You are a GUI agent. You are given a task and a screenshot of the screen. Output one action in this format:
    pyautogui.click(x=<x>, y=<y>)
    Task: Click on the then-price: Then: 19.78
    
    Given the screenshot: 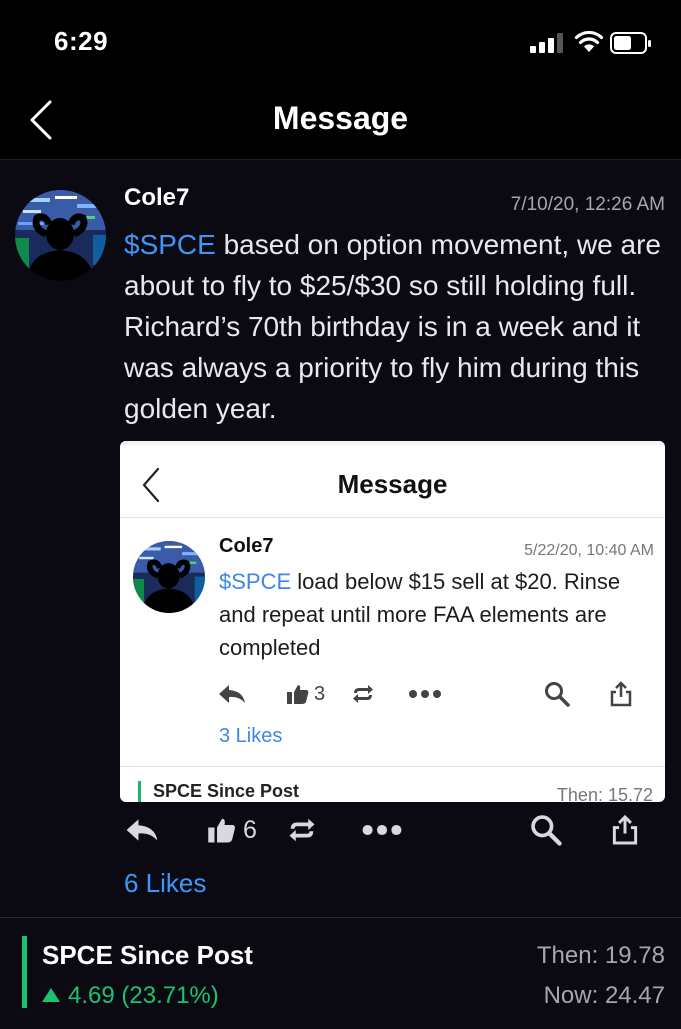 What is the action you would take?
    pyautogui.click(x=600, y=955)
    